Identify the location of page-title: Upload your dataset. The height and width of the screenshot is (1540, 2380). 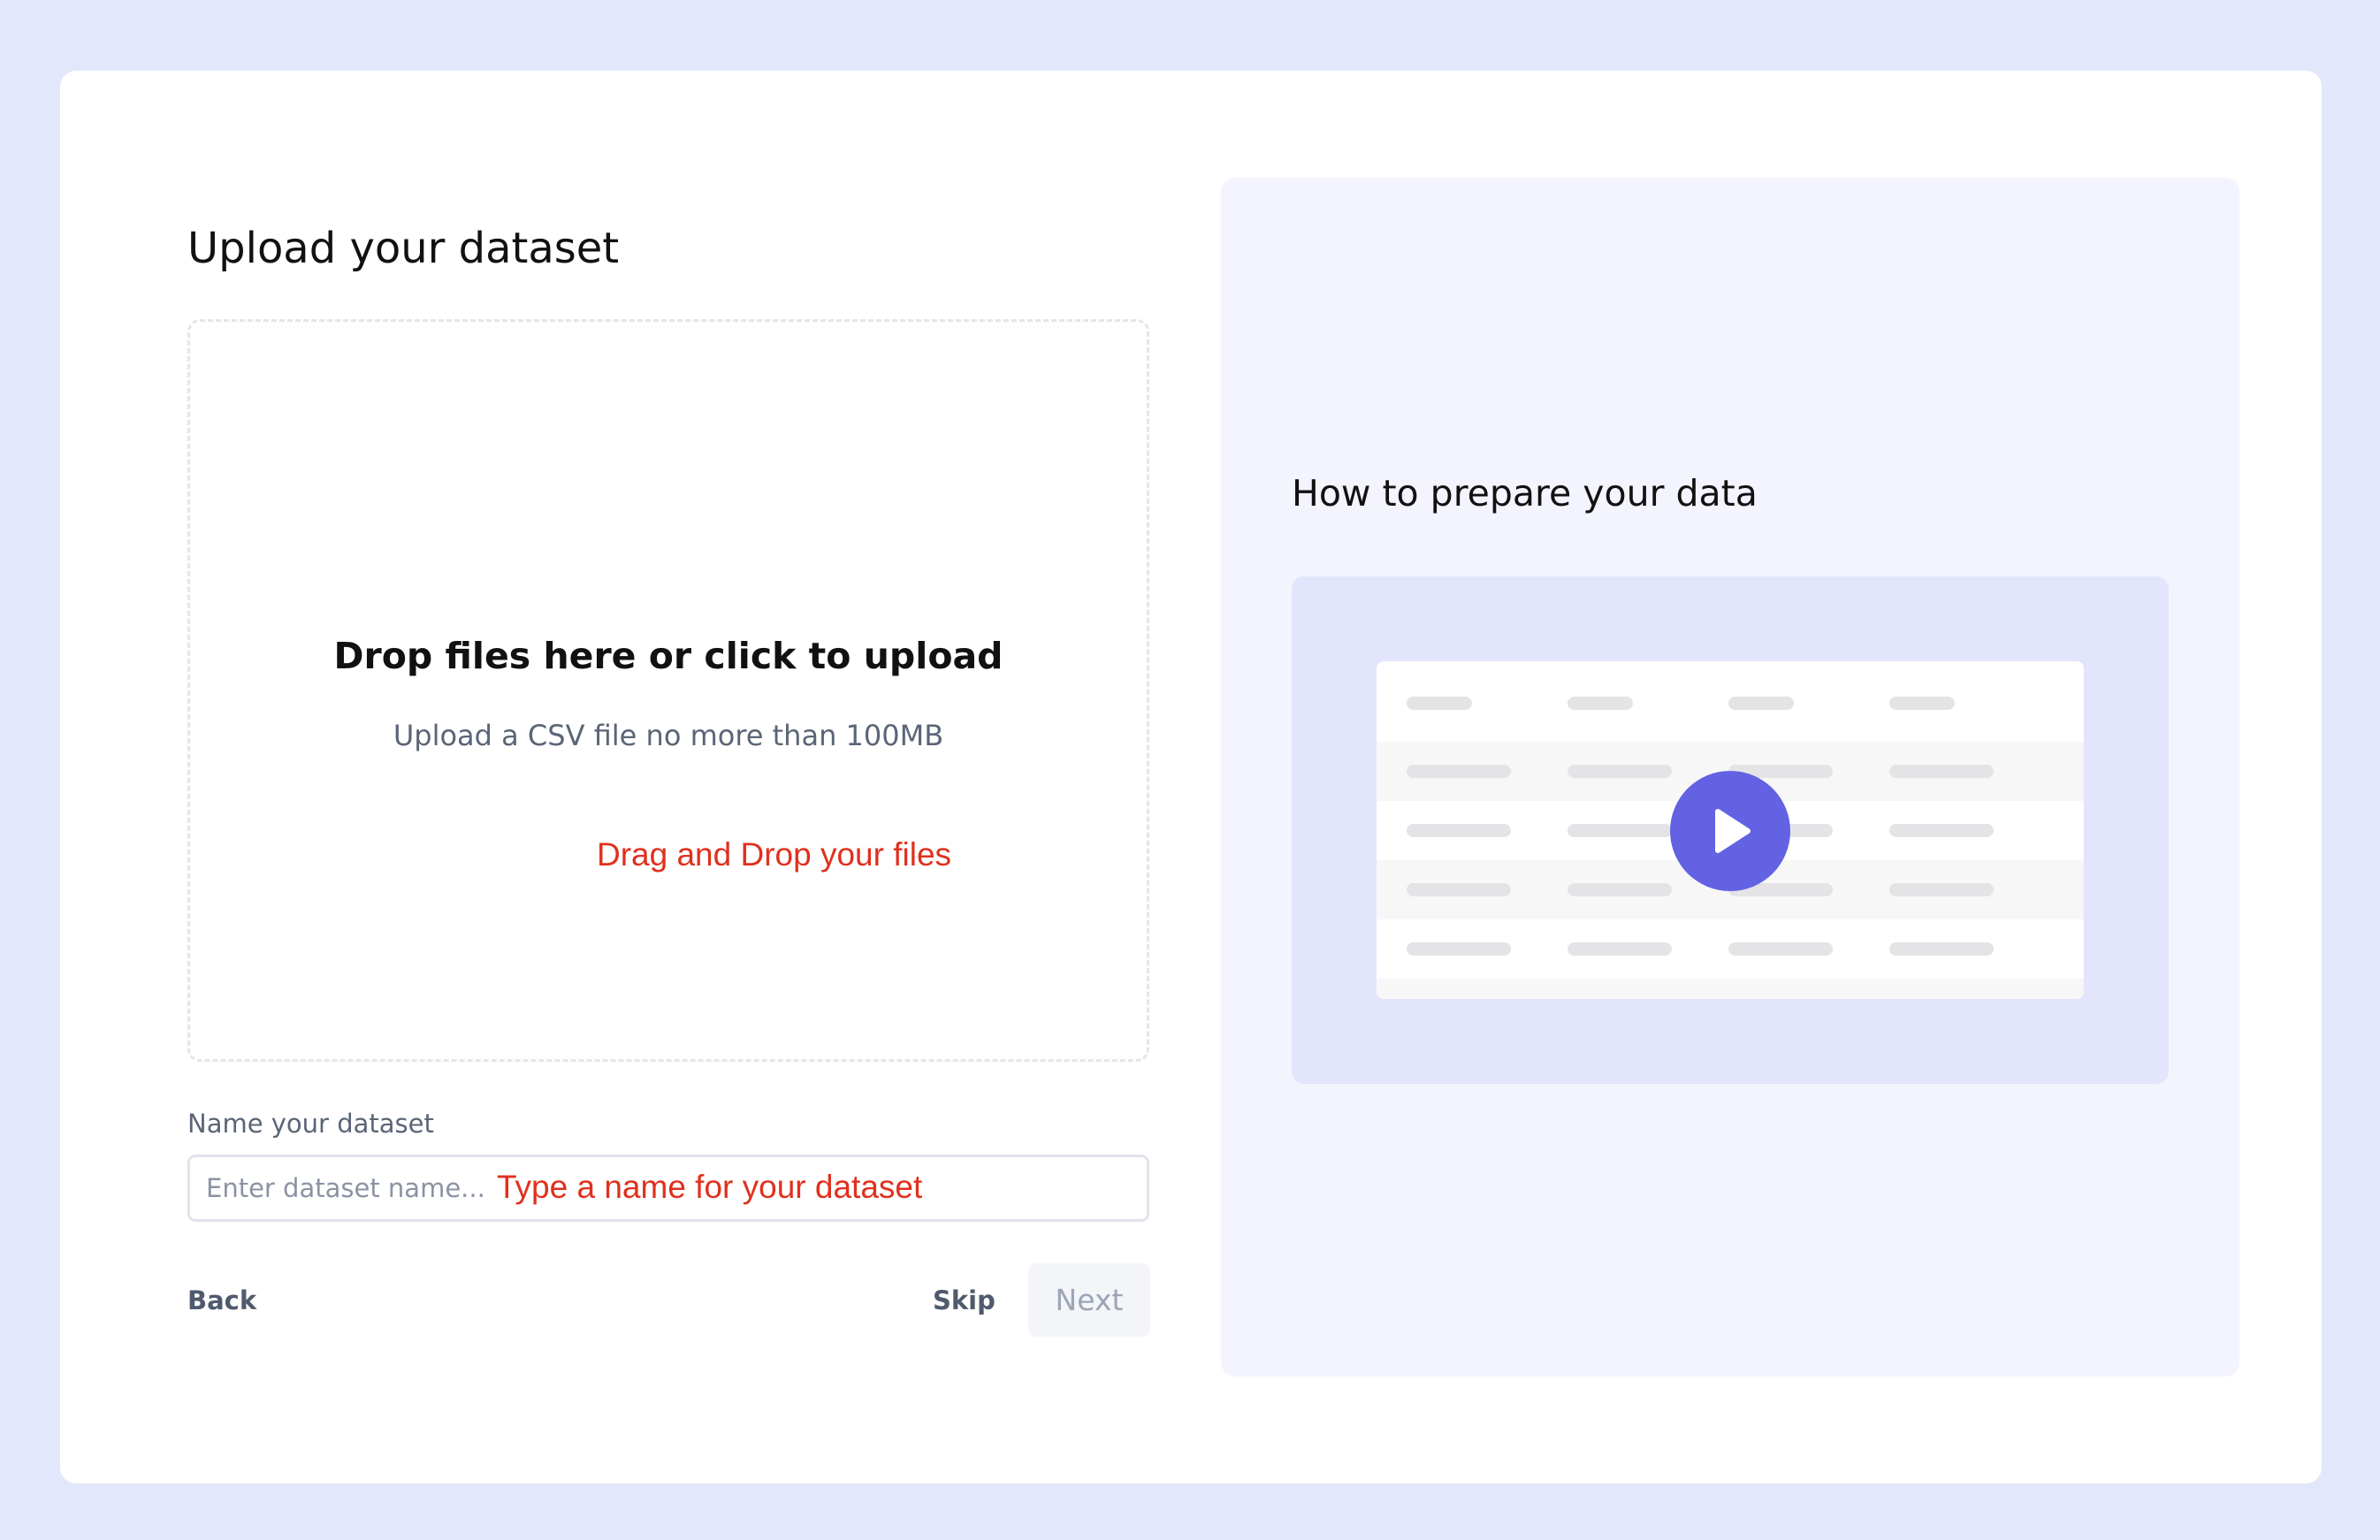
(403, 249).